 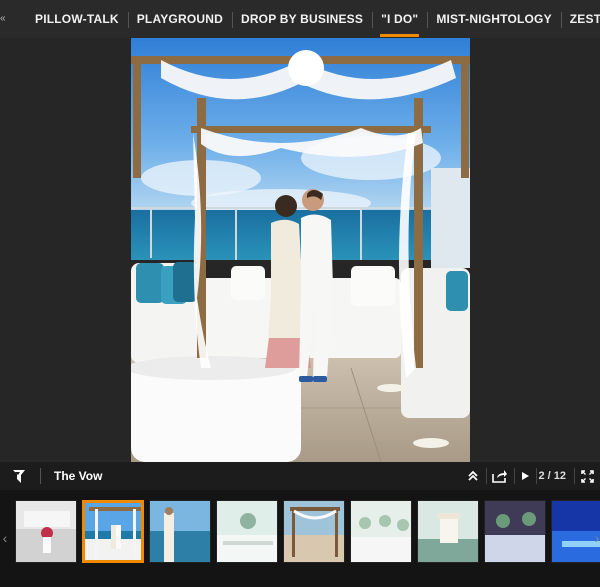 I want to click on double-chevron-up-icon, so click(x=473, y=475).